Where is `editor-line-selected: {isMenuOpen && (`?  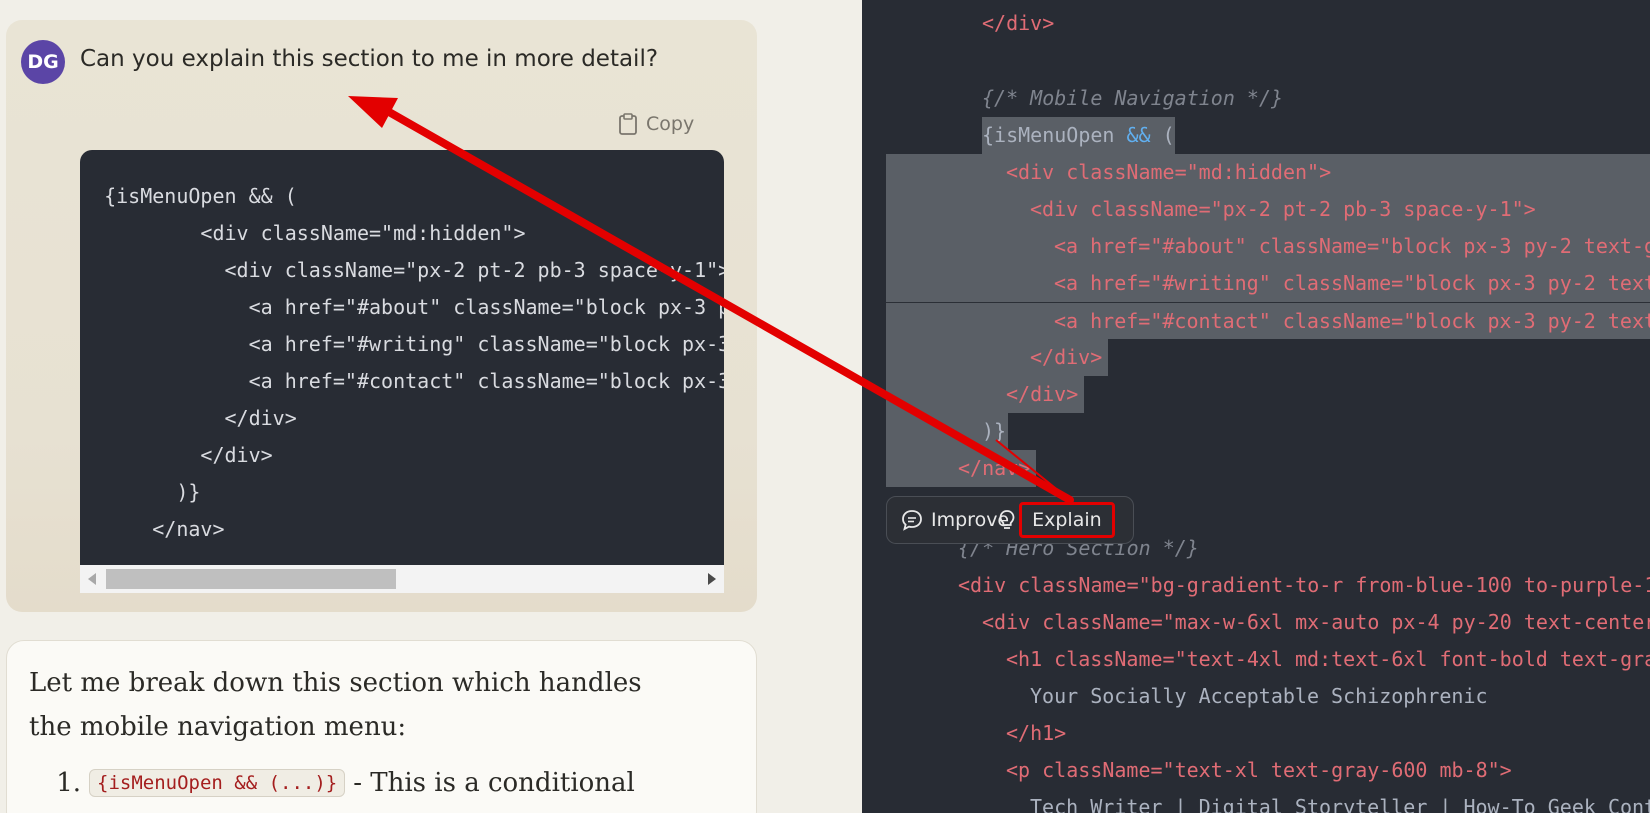
editor-line-selected: {isMenuOpen && ( is located at coordinates (1078, 135).